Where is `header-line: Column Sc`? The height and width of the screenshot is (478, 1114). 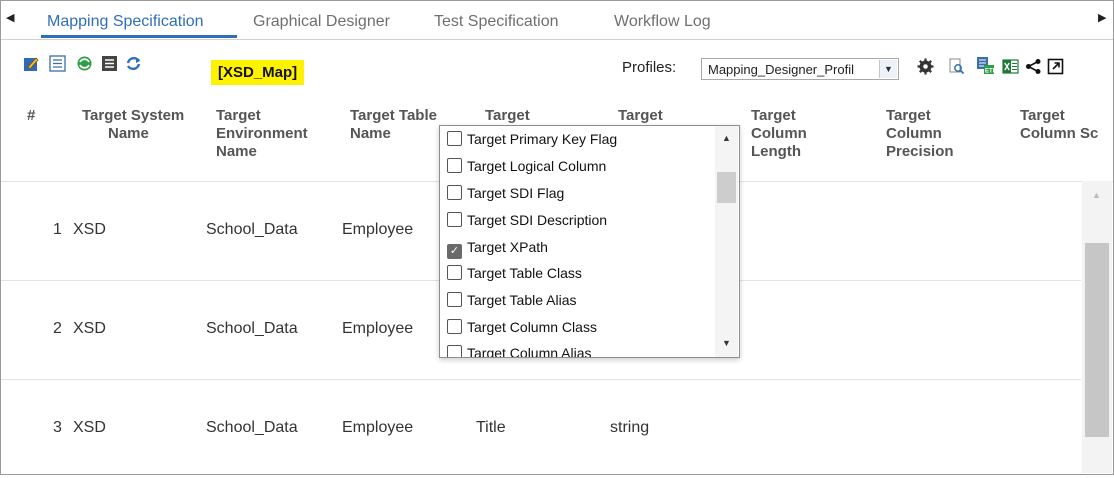
header-line: Column Sc is located at coordinates (1059, 133).